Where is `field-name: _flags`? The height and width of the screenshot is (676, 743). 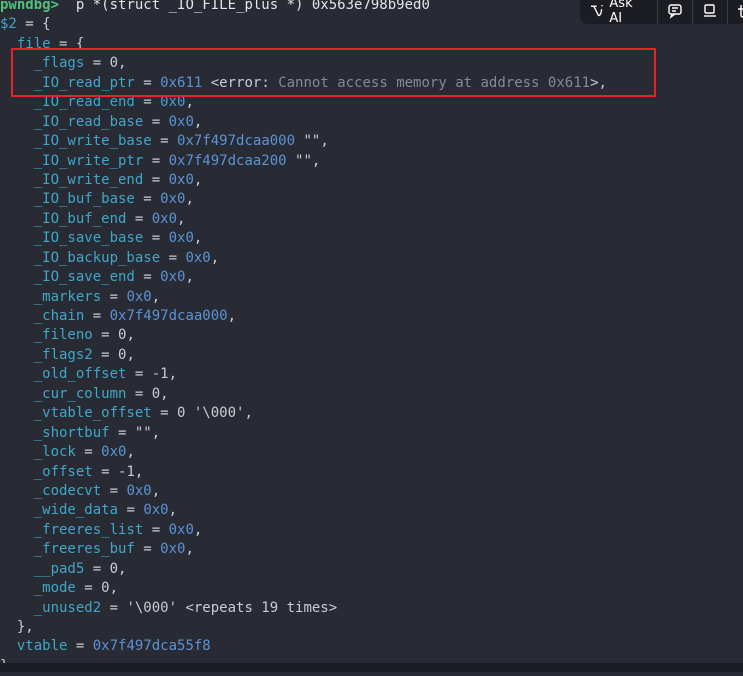 field-name: _flags is located at coordinates (59, 63).